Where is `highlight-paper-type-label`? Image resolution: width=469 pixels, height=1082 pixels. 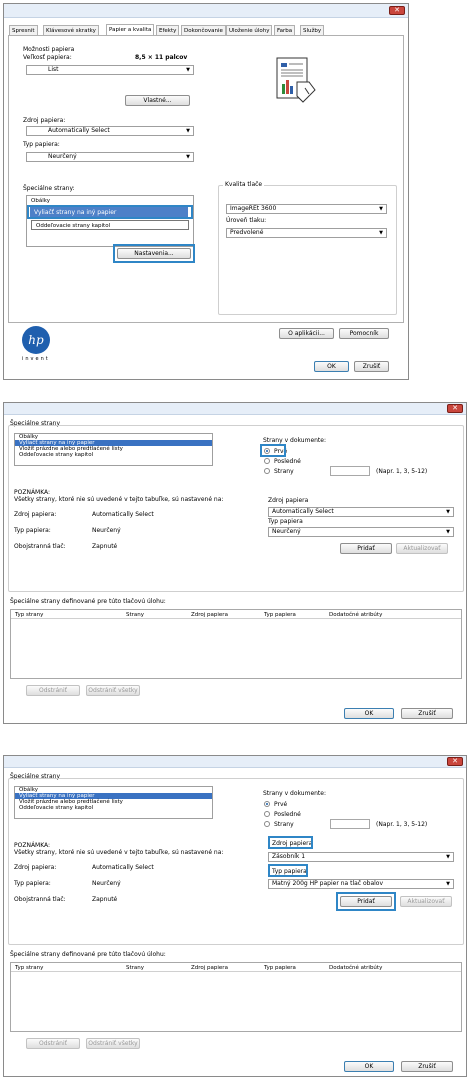
highlight-paper-type-label is located at coordinates (288, 870).